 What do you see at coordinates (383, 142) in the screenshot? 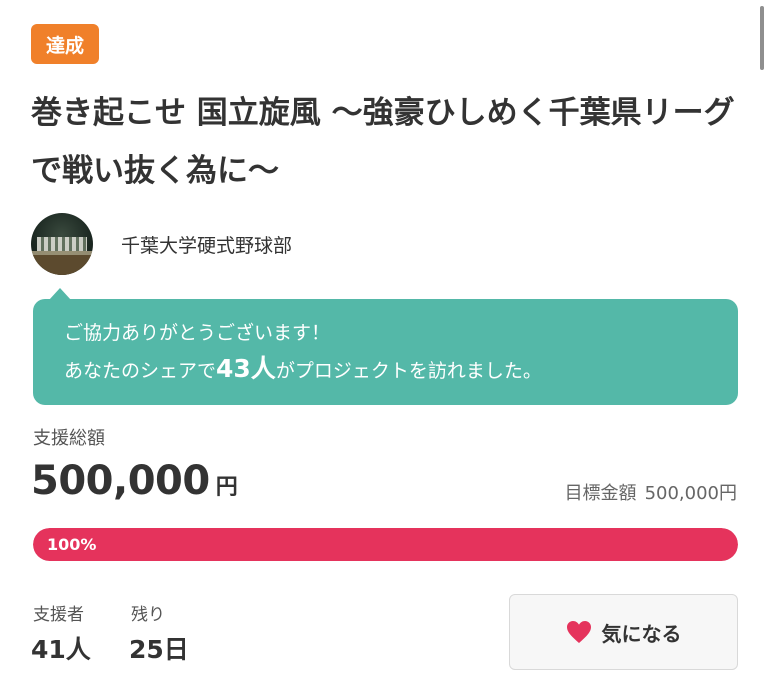
I see `project-title: 巻き起こせ 国立旋風 ～強豪ひしめく千葉県リーグで戦い抜く為に～` at bounding box center [383, 142].